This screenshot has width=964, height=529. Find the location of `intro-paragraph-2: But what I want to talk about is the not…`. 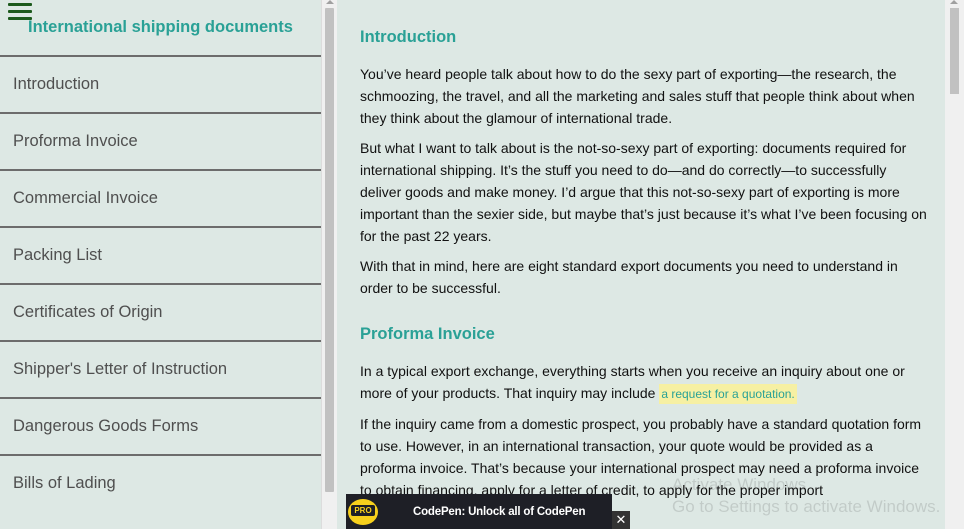

intro-paragraph-2: But what I want to talk about is the not… is located at coordinates (643, 192).